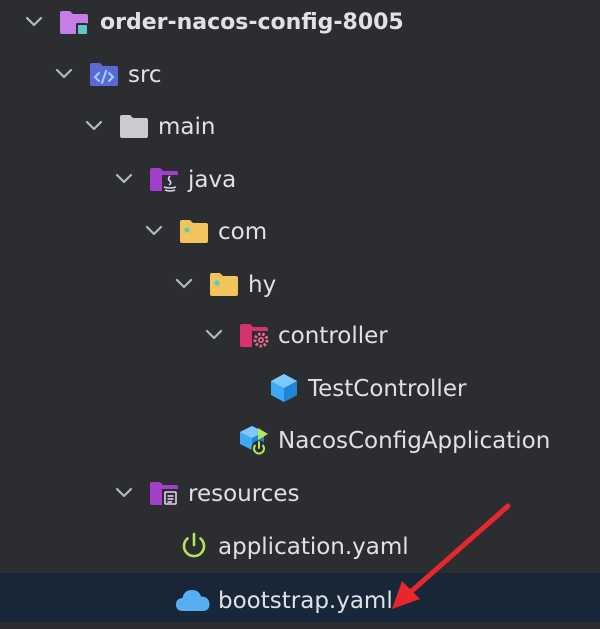 Image resolution: width=600 pixels, height=629 pixels. I want to click on tree-item-resources: resources, so click(300, 494).